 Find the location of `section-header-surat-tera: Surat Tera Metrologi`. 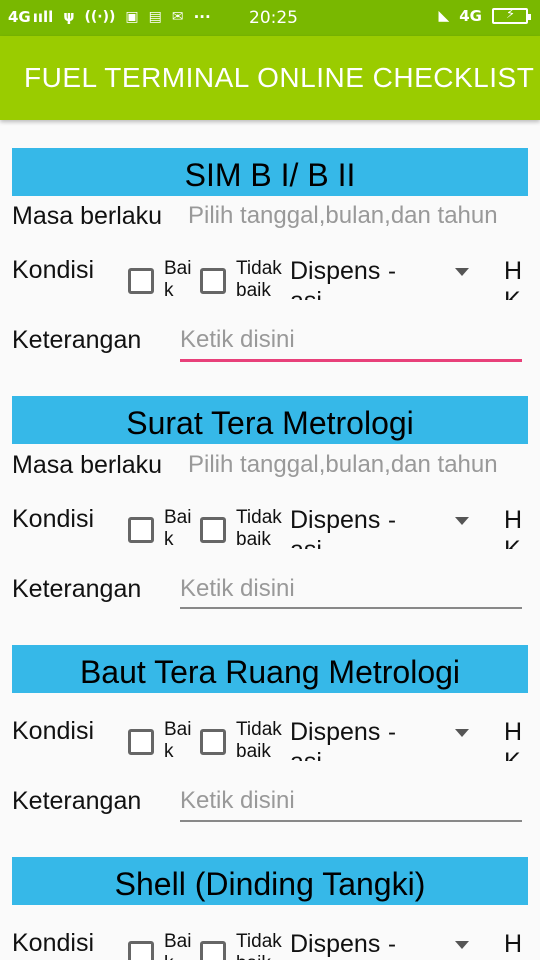

section-header-surat-tera: Surat Tera Metrologi is located at coordinates (270, 420).